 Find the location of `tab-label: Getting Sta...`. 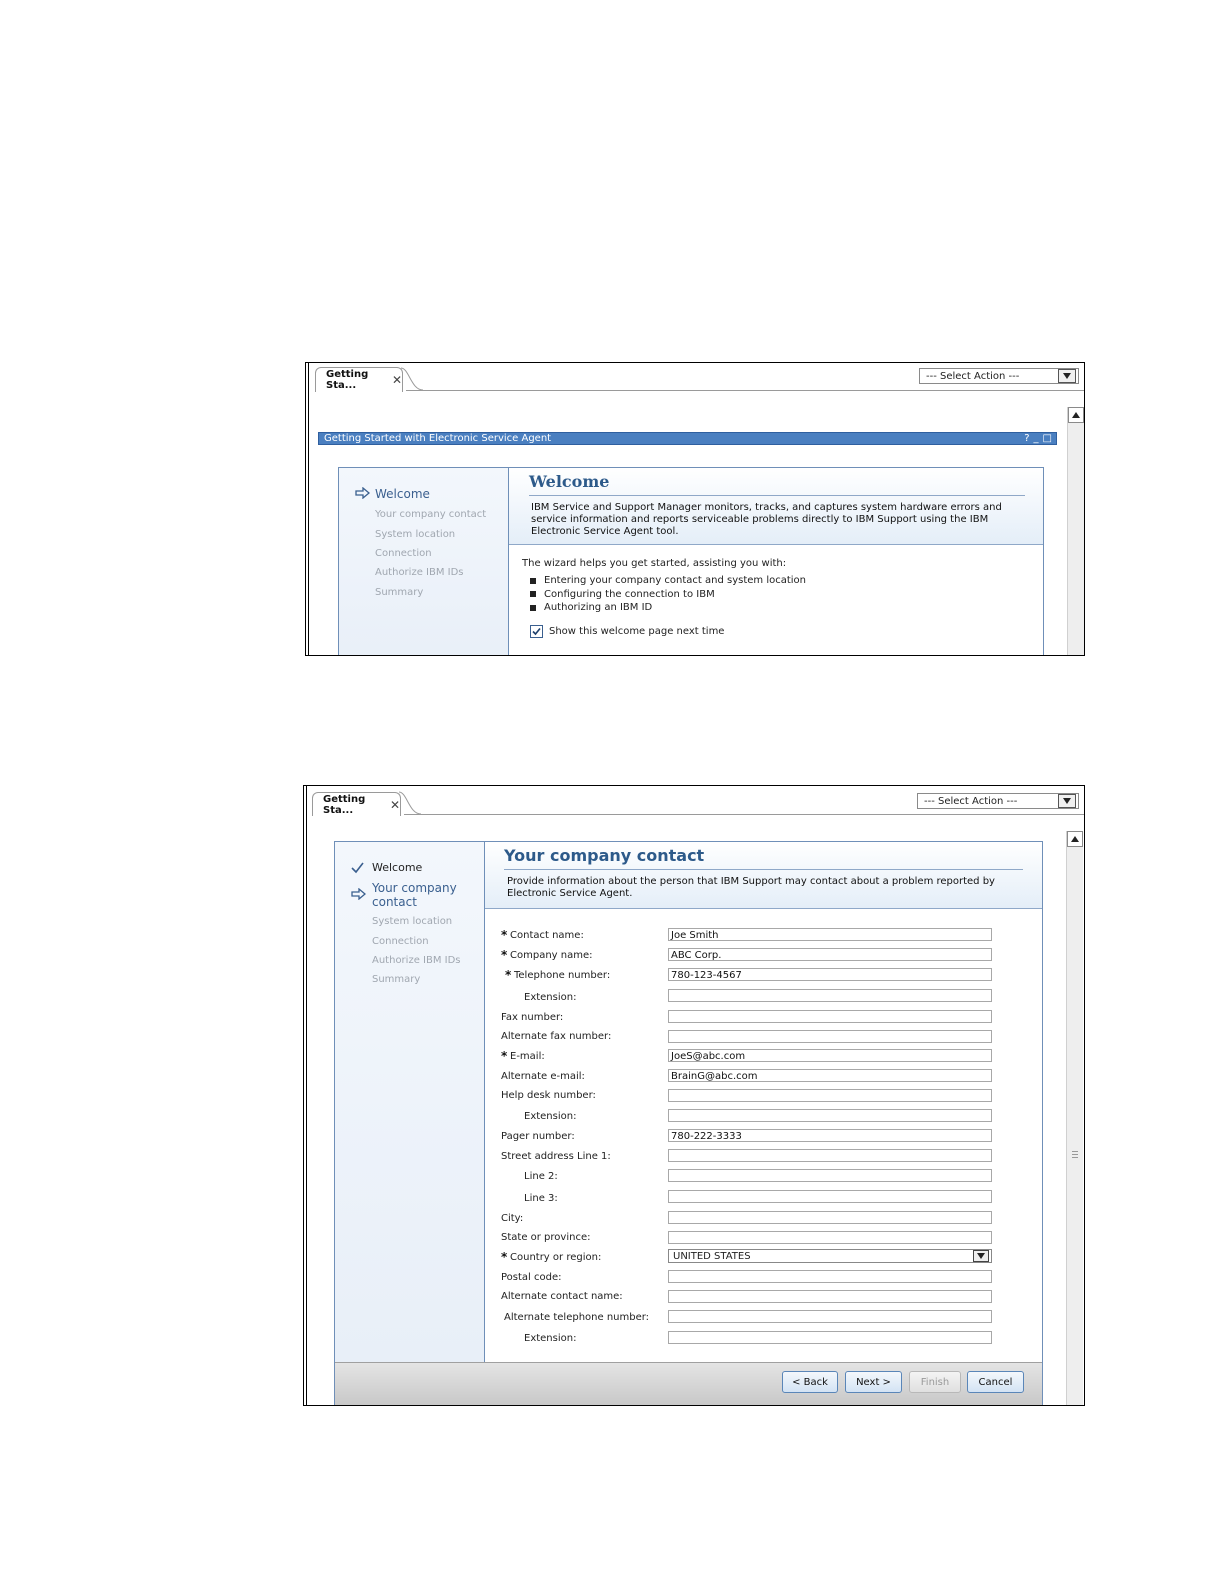

tab-label: Getting Sta... is located at coordinates (347, 380).